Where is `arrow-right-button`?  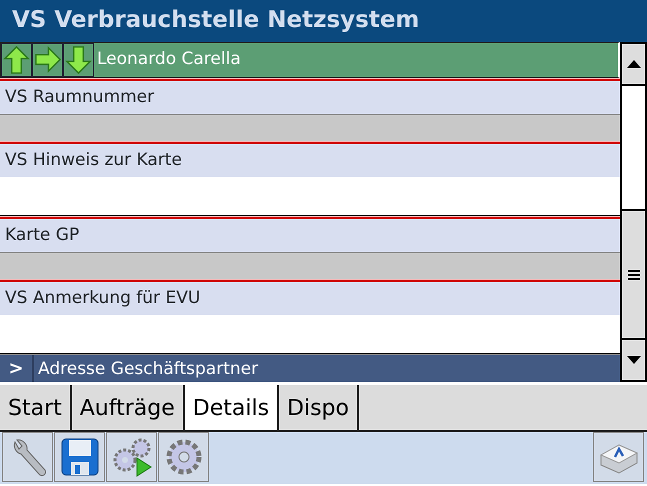 arrow-right-button is located at coordinates (47, 60).